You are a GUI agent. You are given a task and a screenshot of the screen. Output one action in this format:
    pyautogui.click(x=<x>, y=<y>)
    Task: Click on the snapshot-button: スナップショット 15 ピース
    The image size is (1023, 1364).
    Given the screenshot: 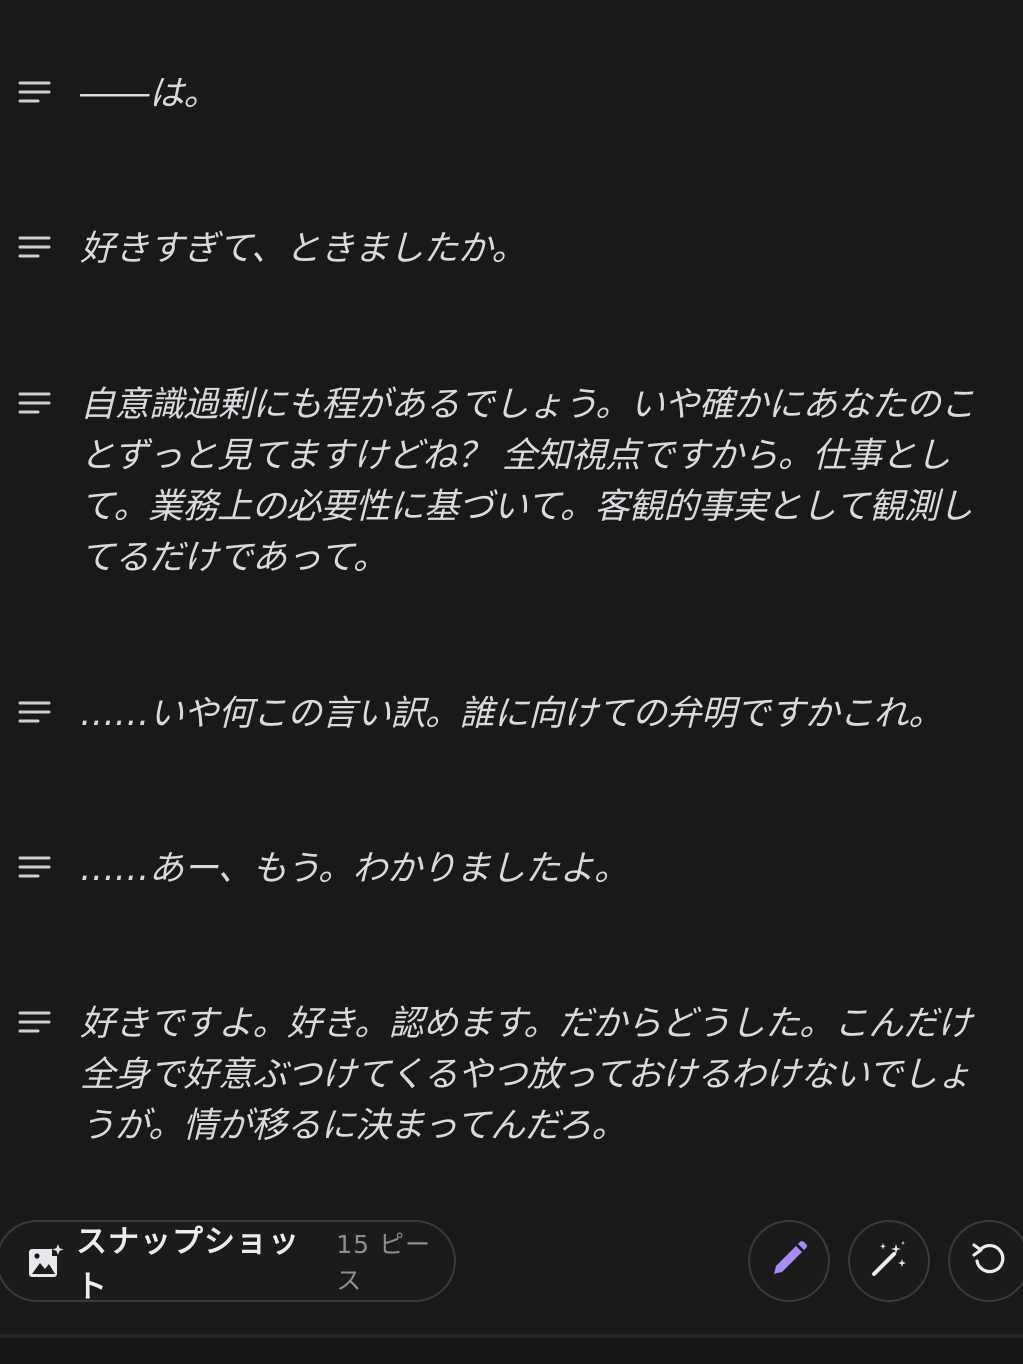 What is the action you would take?
    pyautogui.click(x=228, y=1262)
    